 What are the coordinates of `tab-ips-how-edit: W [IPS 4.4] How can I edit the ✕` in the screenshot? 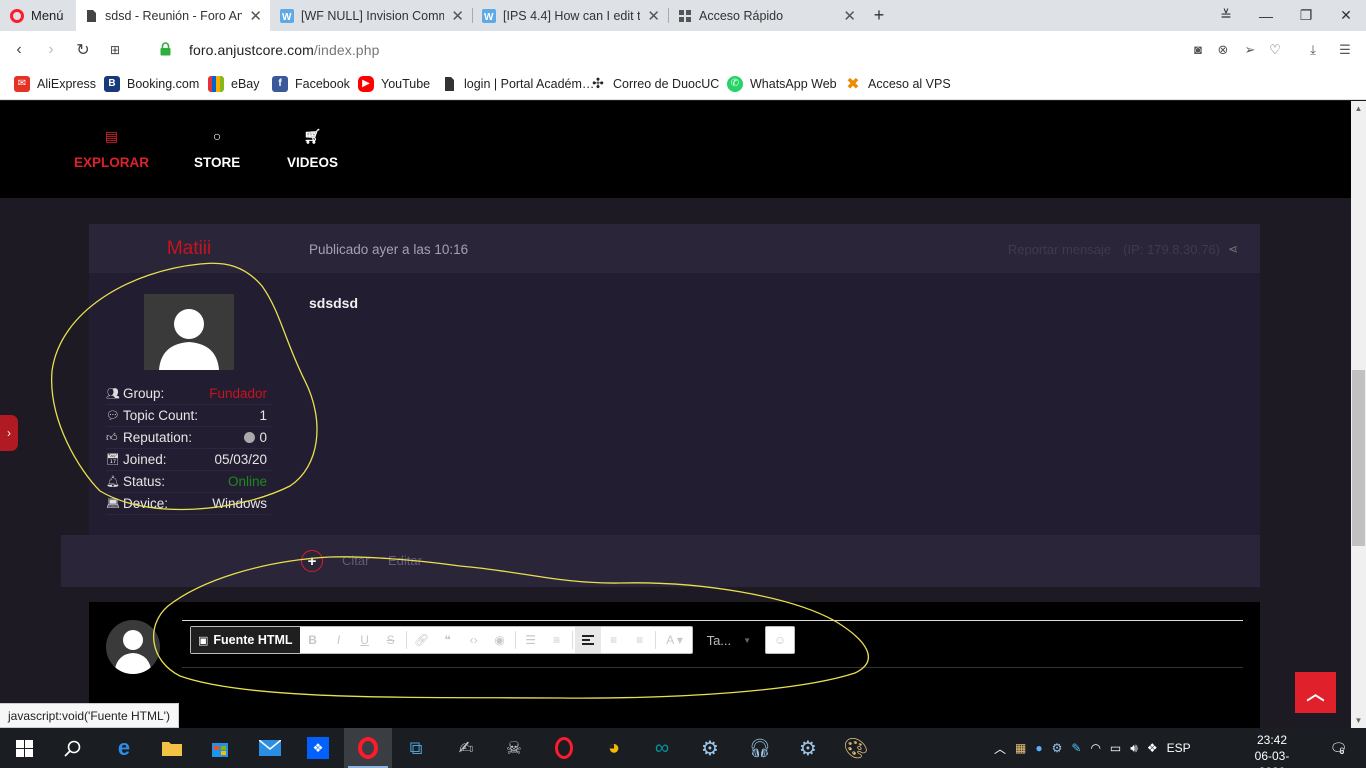 It's located at (571, 15).